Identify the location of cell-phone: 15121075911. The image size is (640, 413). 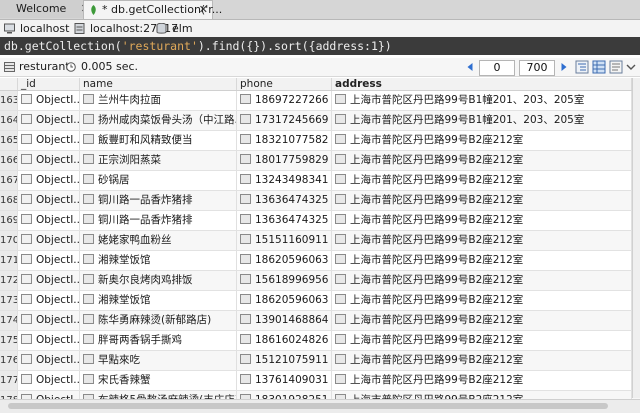
(284, 360).